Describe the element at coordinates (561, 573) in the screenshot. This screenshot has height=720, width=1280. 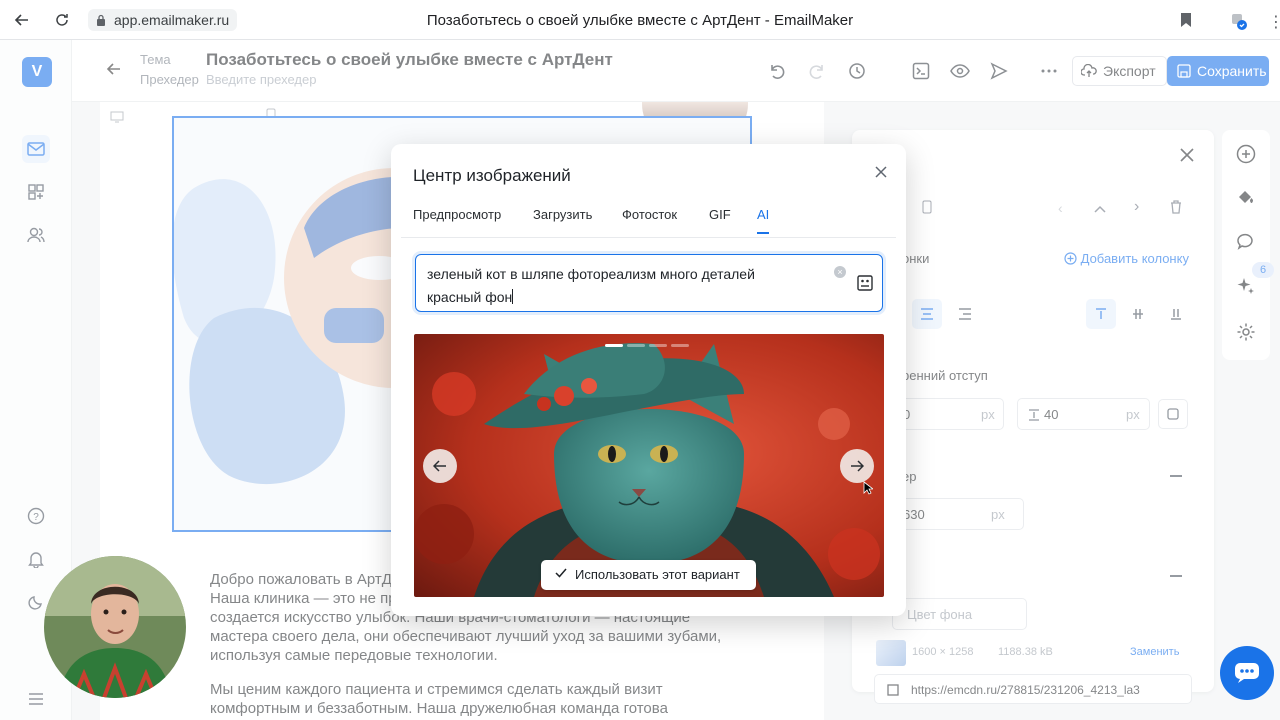
I see `check-icon` at that location.